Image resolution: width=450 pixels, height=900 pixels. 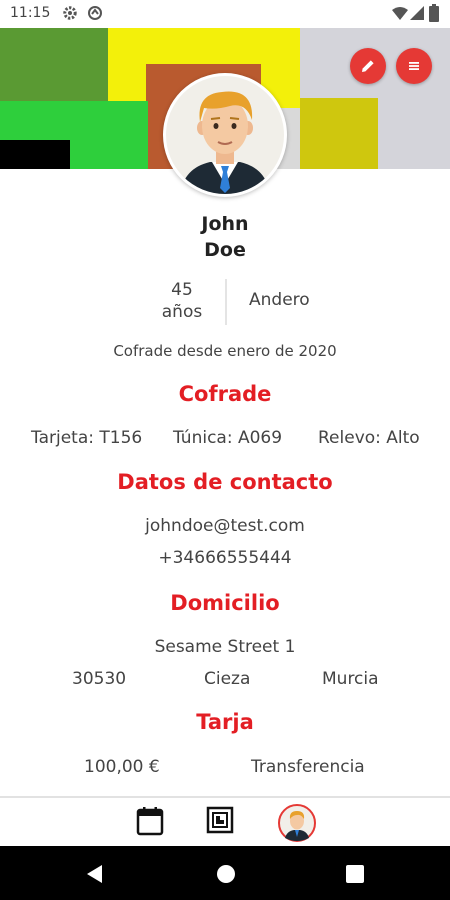 I want to click on menu-button, so click(x=414, y=66).